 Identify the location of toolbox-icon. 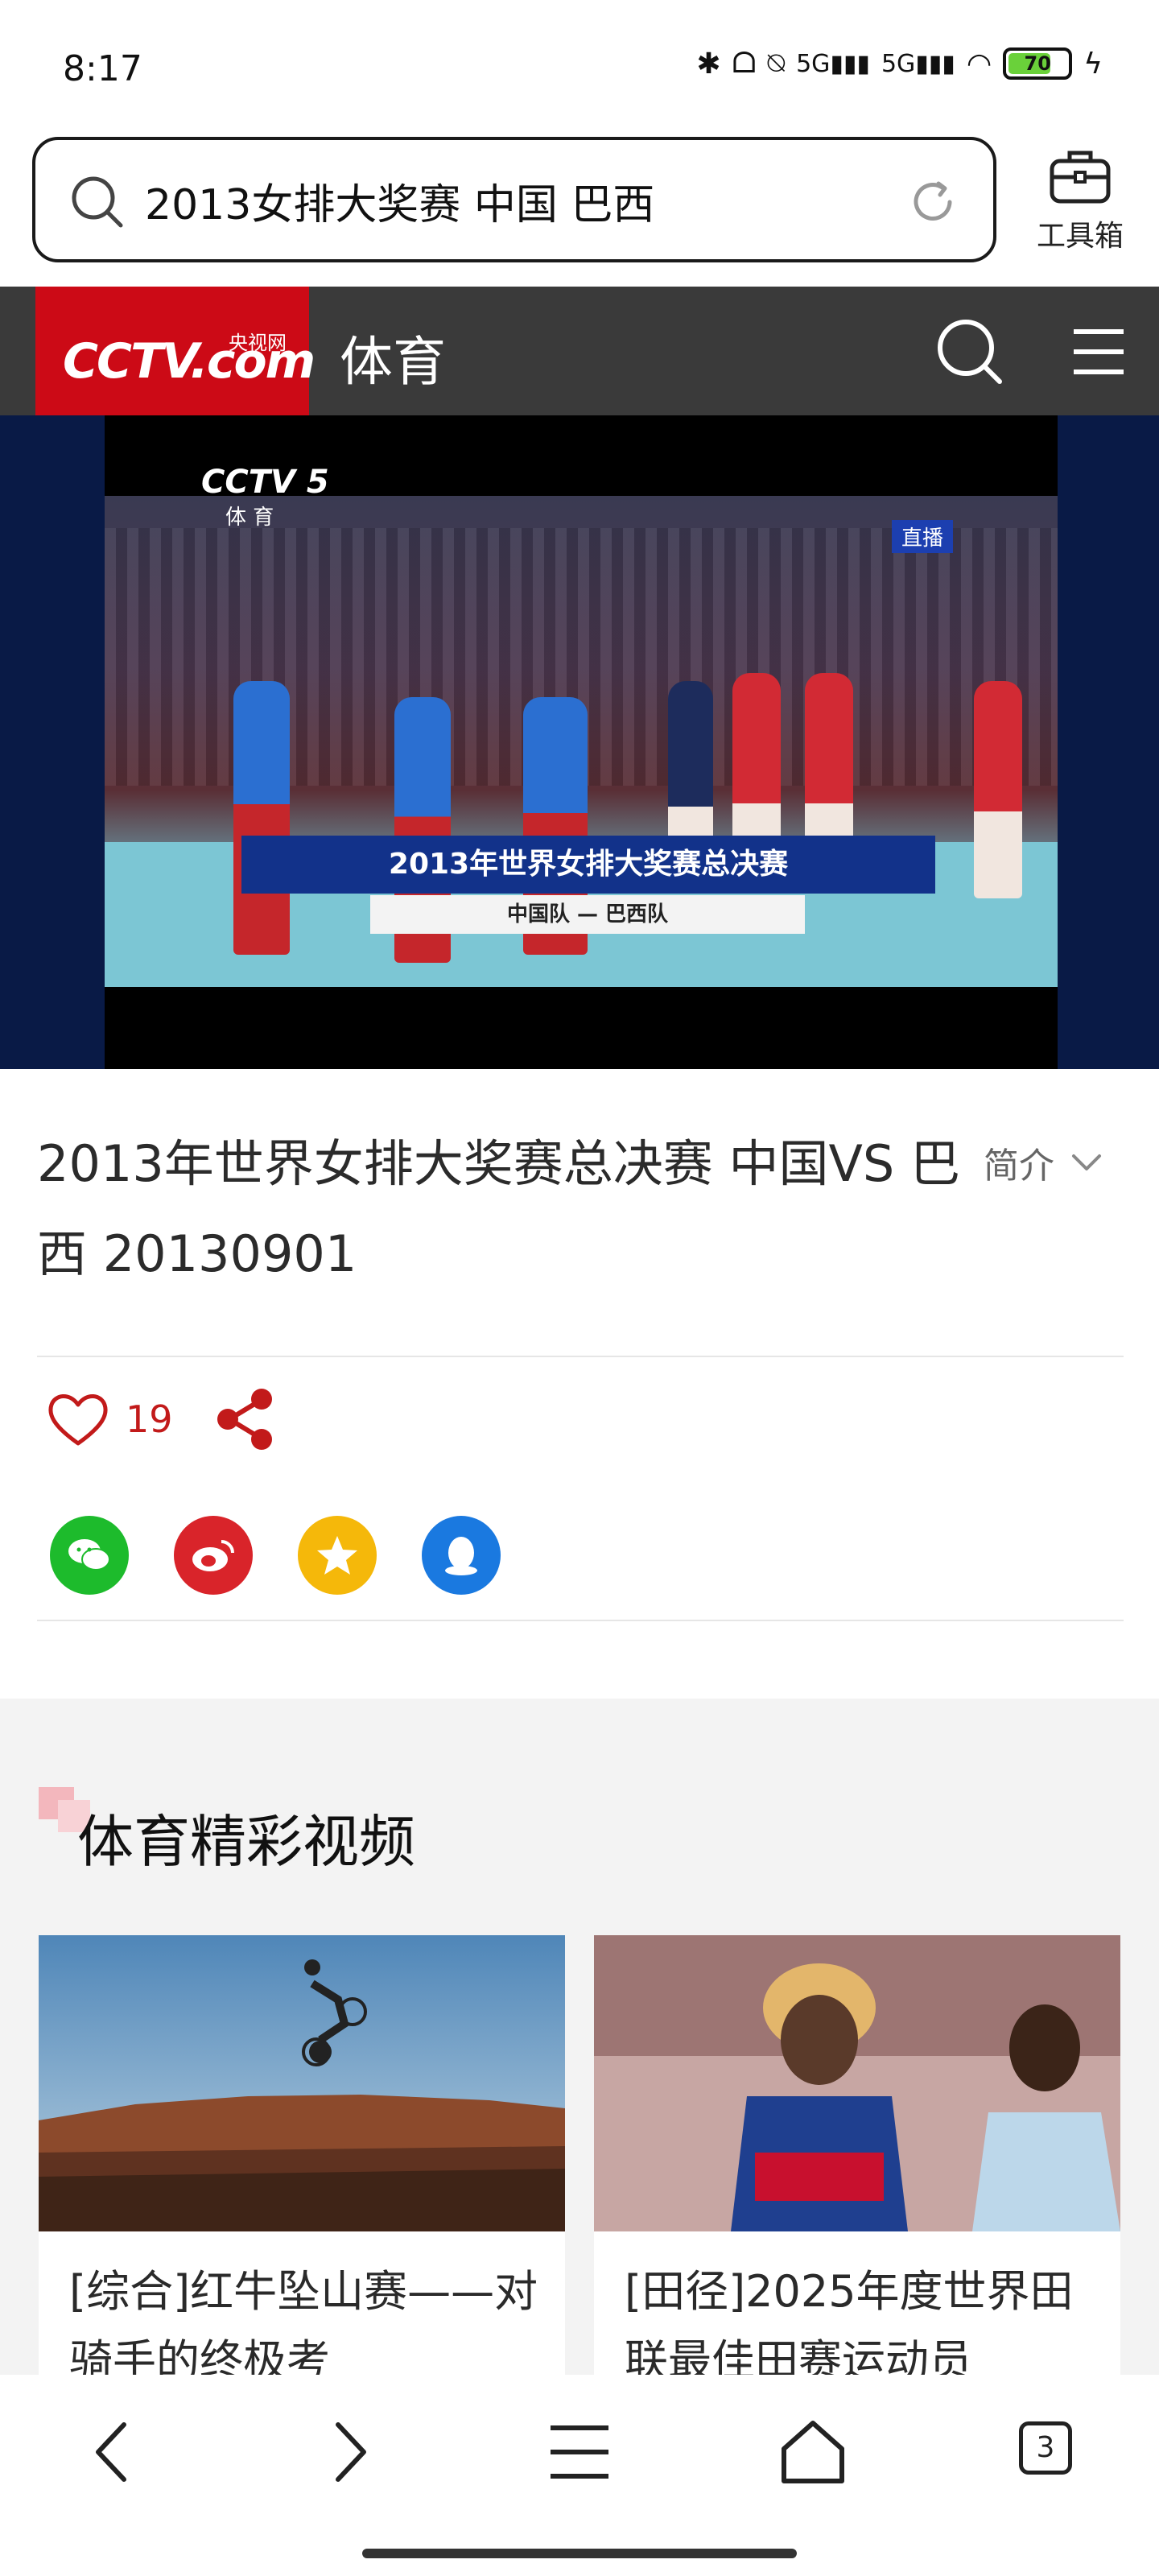
(1080, 177).